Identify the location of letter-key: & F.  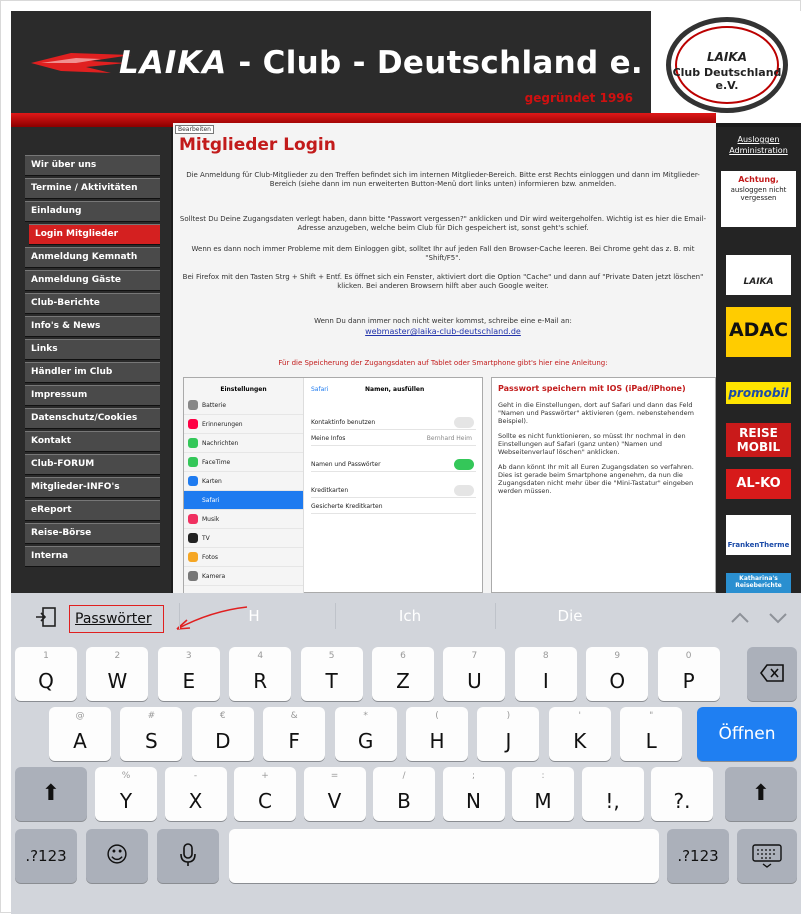
(294, 734).